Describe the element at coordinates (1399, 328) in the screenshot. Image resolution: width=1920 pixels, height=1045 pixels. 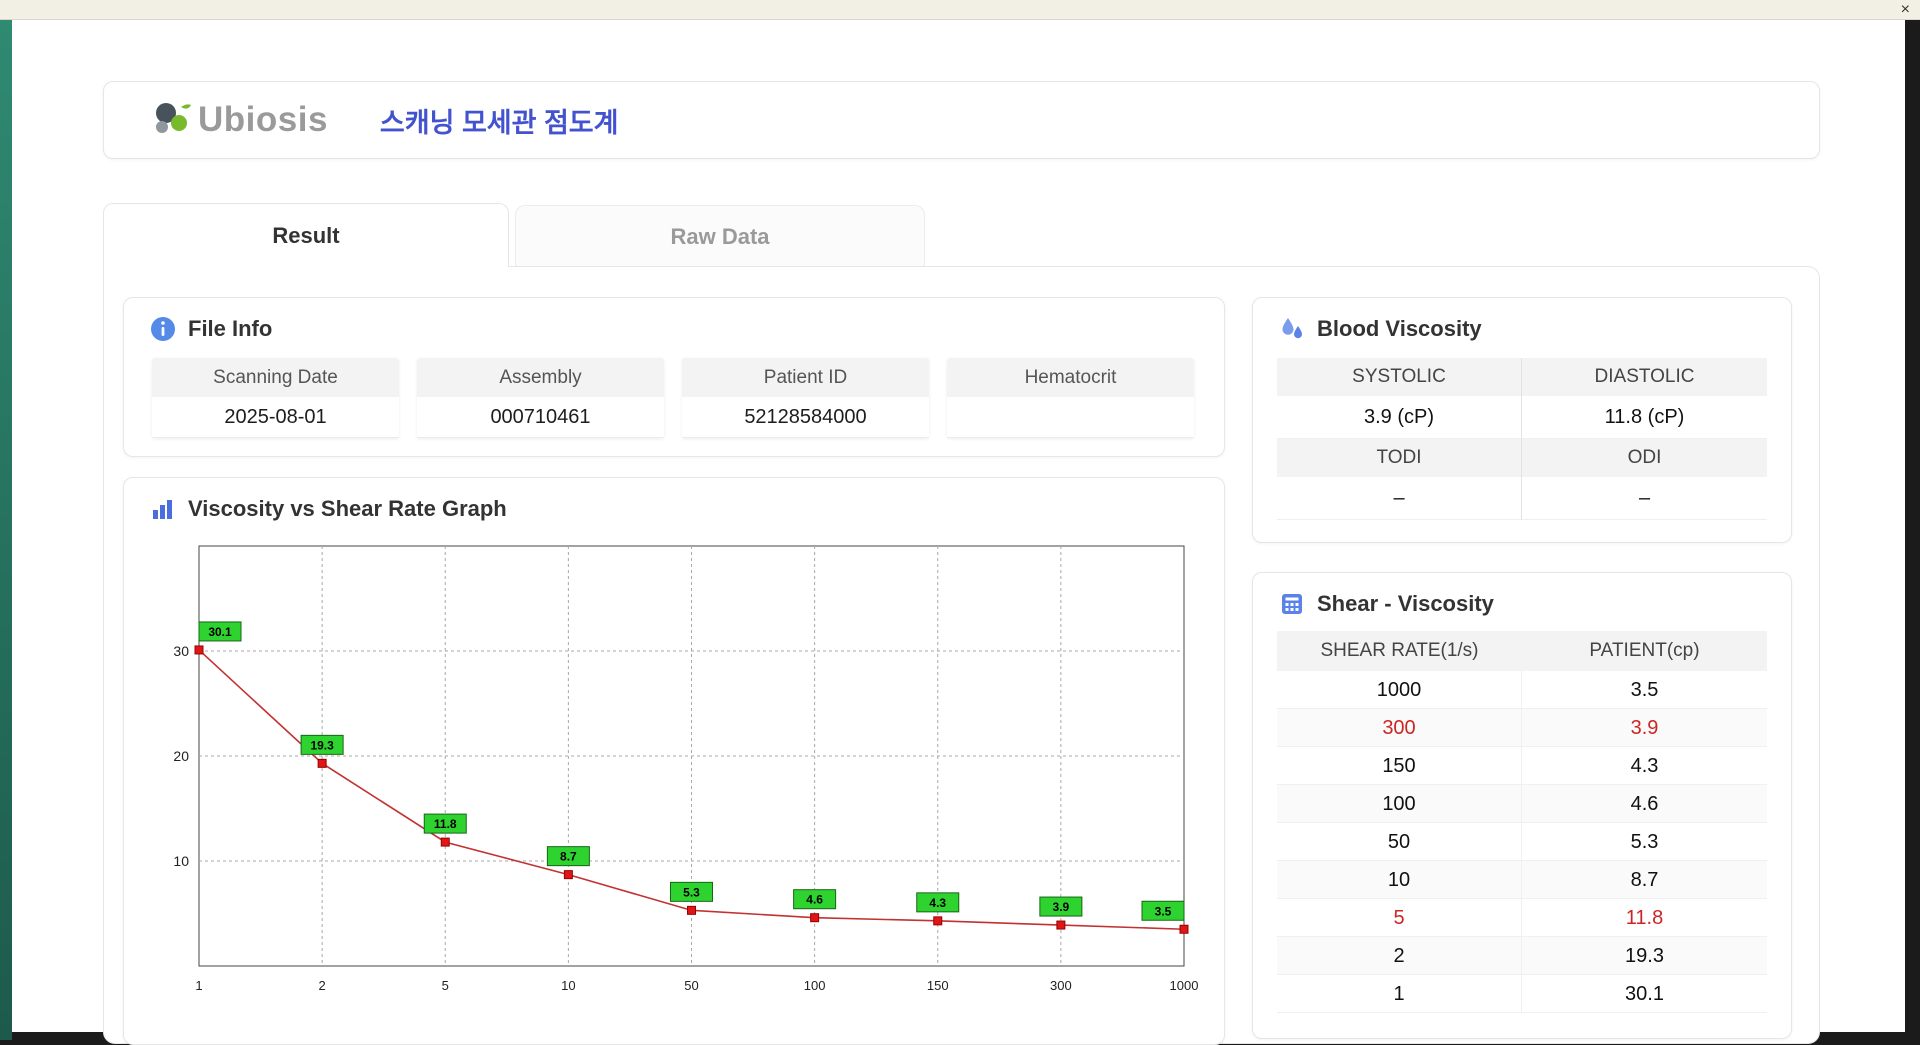
I see `blood-viscosity-title: Blood Viscosity` at that location.